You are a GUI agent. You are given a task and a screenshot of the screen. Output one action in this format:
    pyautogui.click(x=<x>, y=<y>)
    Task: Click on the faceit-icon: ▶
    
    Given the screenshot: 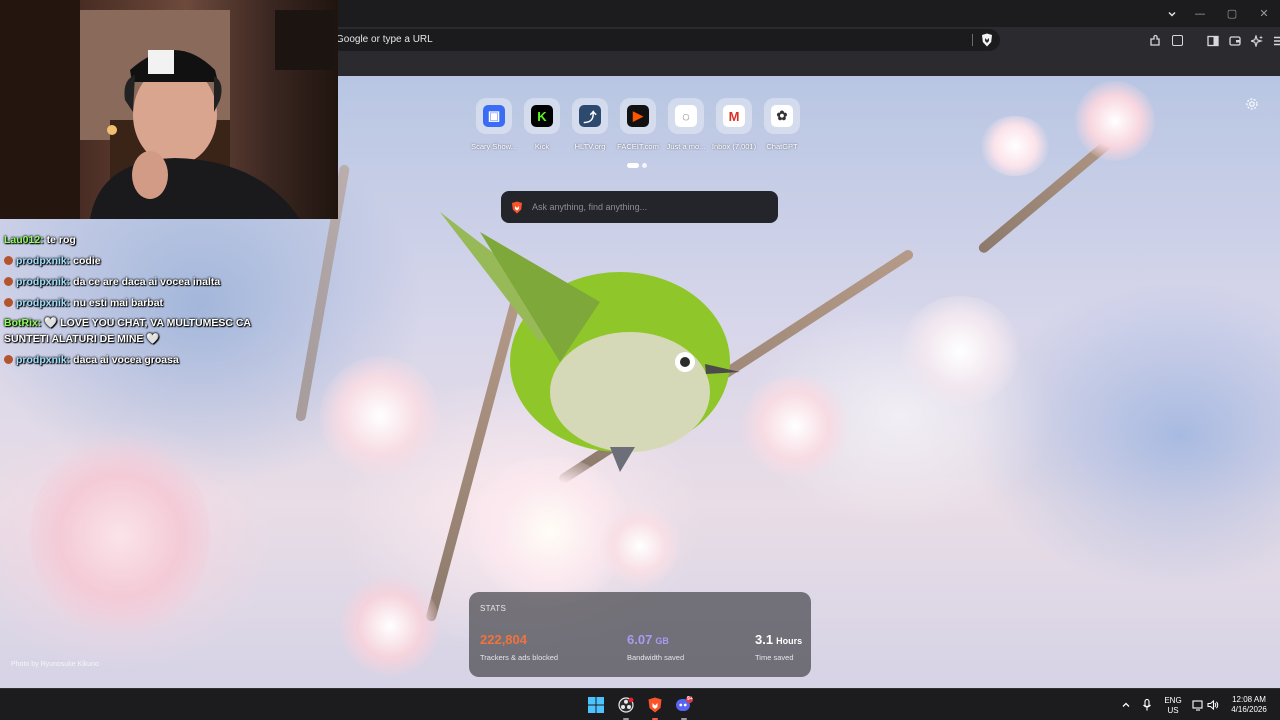 What is the action you would take?
    pyautogui.click(x=638, y=116)
    